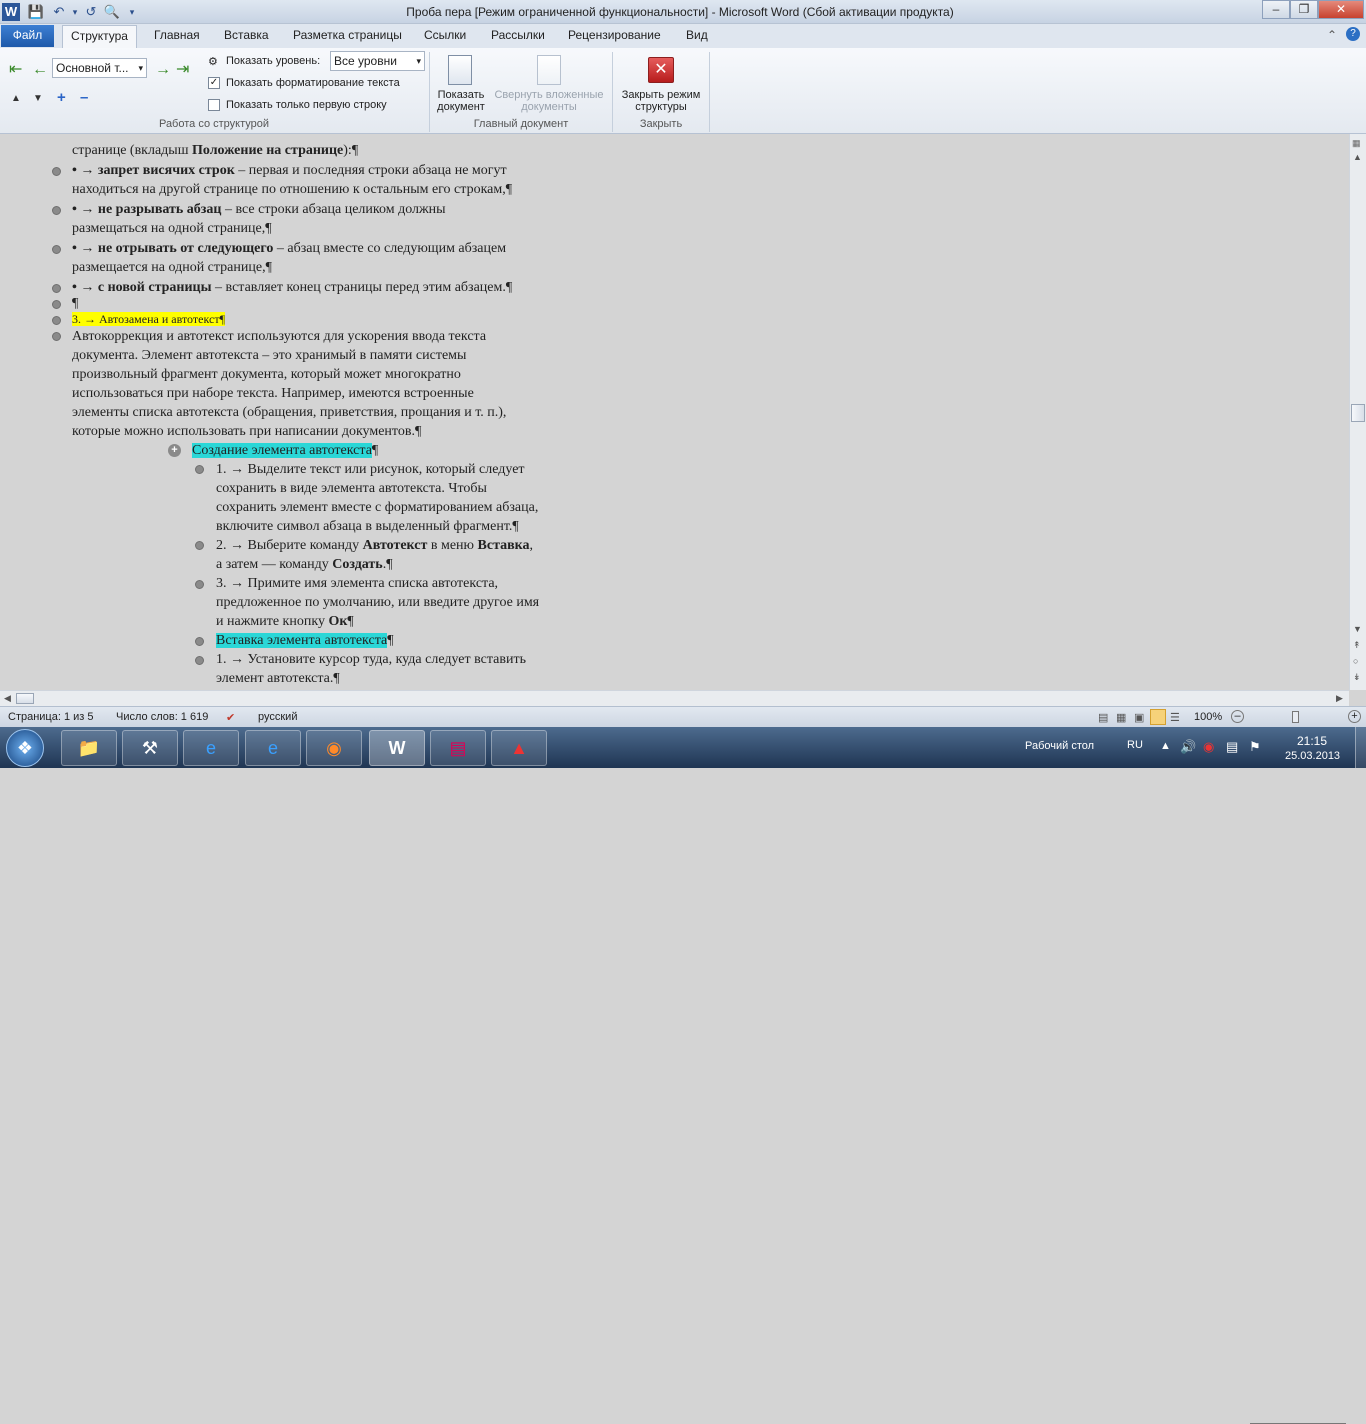 This screenshot has width=1366, height=1424. I want to click on next-page-icon: ↡, so click(1357, 677).